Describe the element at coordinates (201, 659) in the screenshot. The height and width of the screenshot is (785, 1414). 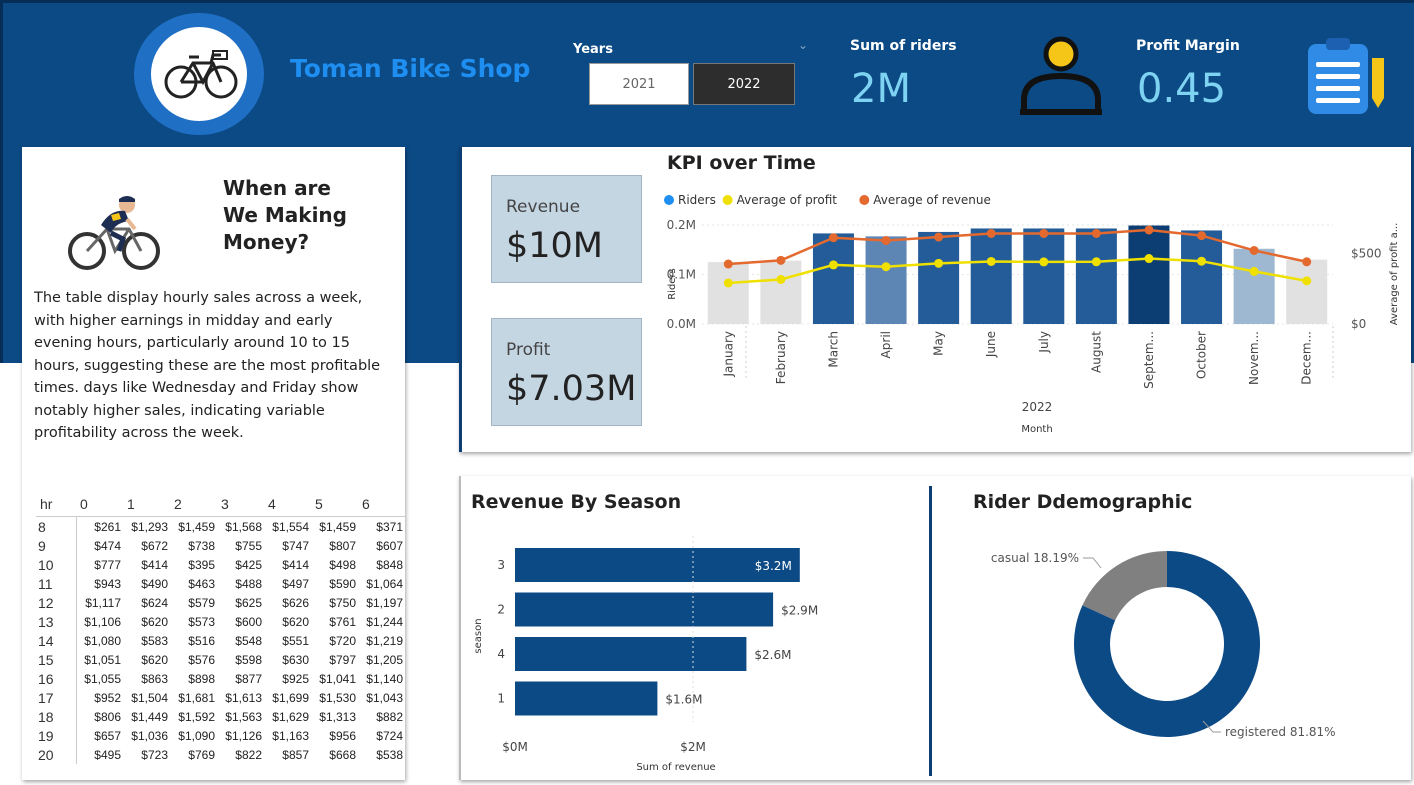
I see `sales-cell: $576` at that location.